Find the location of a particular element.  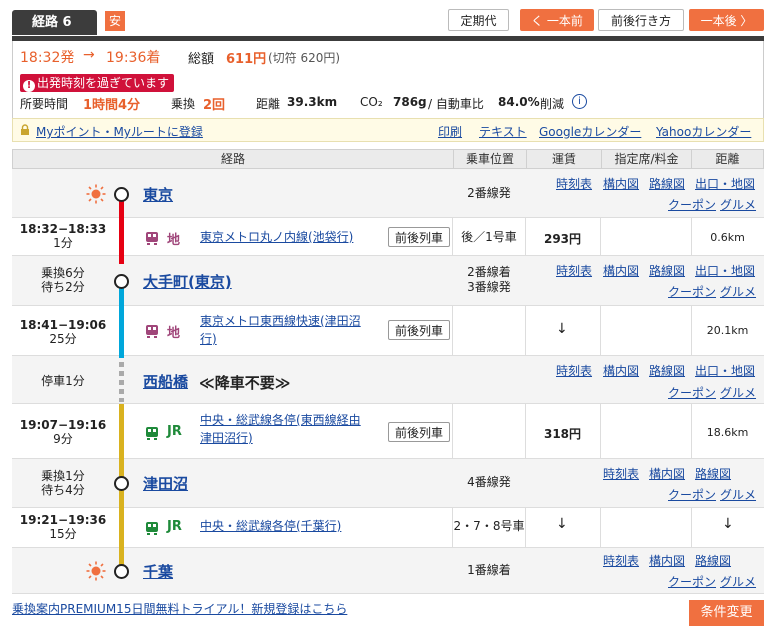

yahoo-calendar-link: Yahooカレンダー is located at coordinates (703, 131).